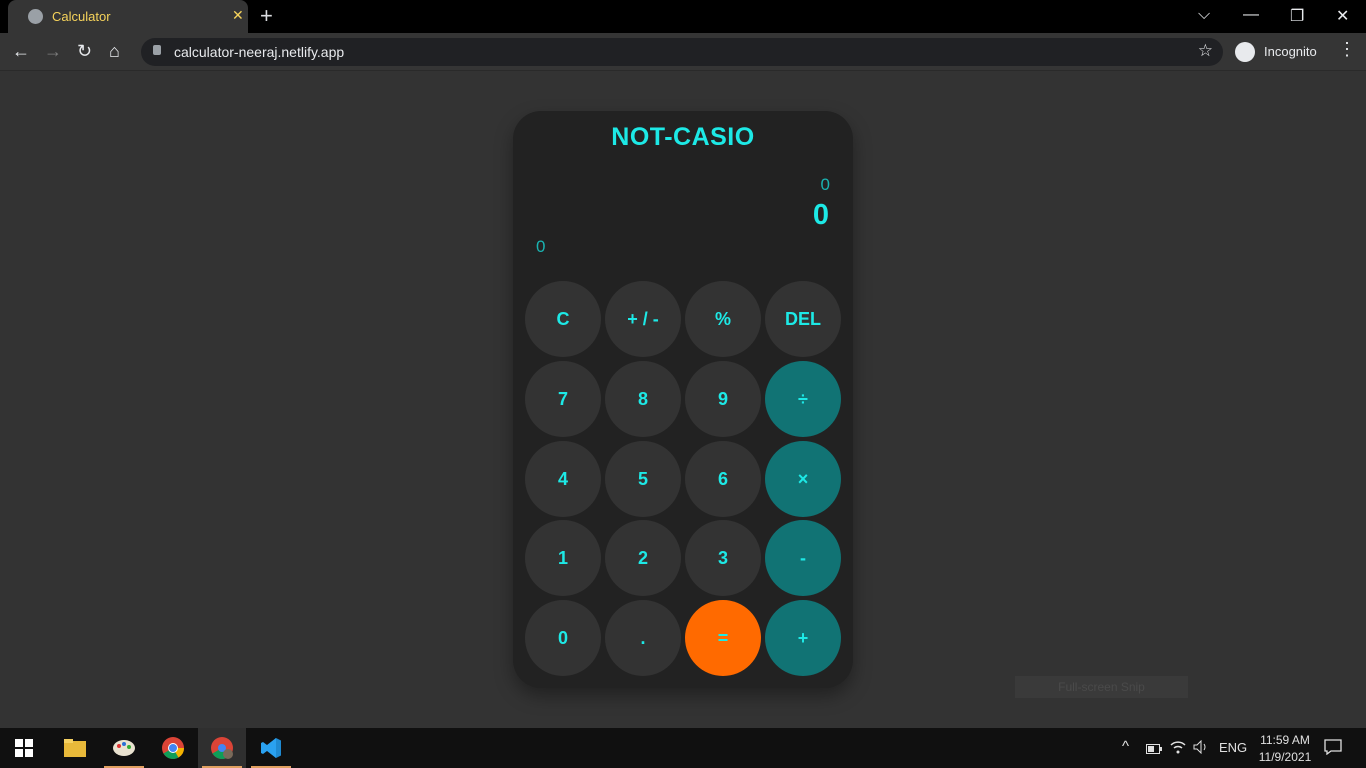 The width and height of the screenshot is (1366, 768). Describe the element at coordinates (222, 748) in the screenshot. I see `chrome-profile-icon` at that location.